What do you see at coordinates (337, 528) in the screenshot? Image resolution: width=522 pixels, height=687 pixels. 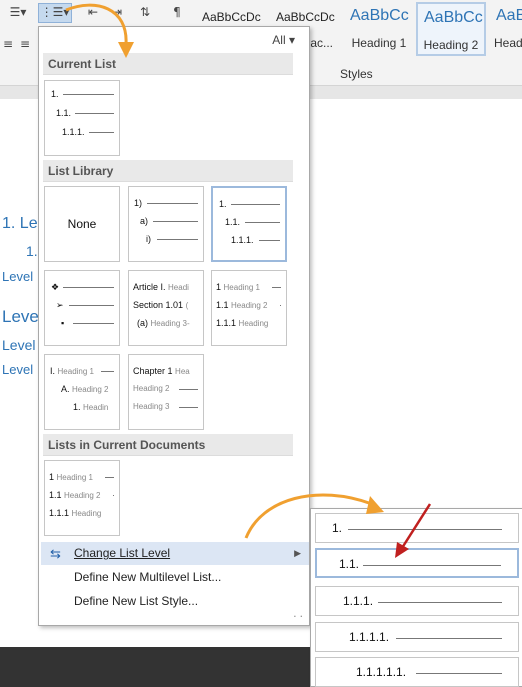 I see `level-label: 1.` at bounding box center [337, 528].